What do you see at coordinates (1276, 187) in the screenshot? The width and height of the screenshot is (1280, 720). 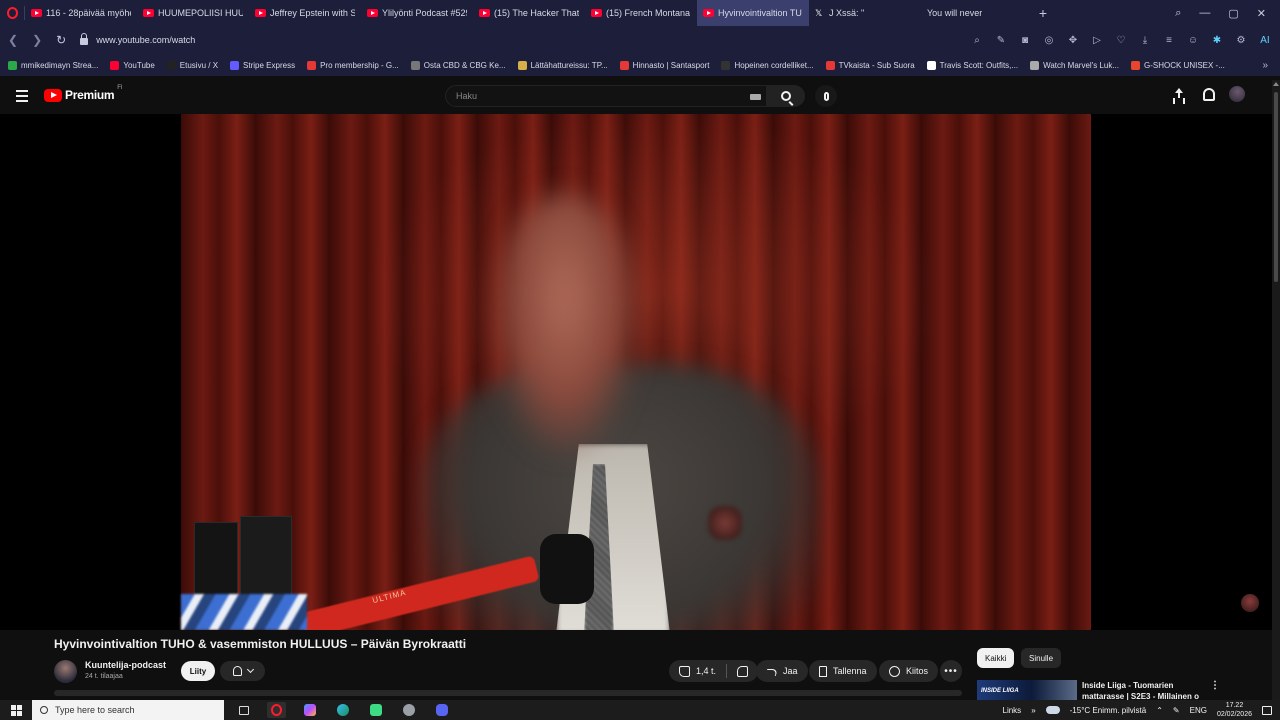 I see `scrollbar-thumb` at bounding box center [1276, 187].